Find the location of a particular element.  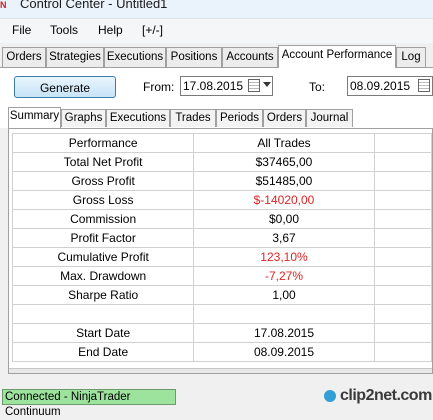

metric-value: 123,10% is located at coordinates (284, 257).